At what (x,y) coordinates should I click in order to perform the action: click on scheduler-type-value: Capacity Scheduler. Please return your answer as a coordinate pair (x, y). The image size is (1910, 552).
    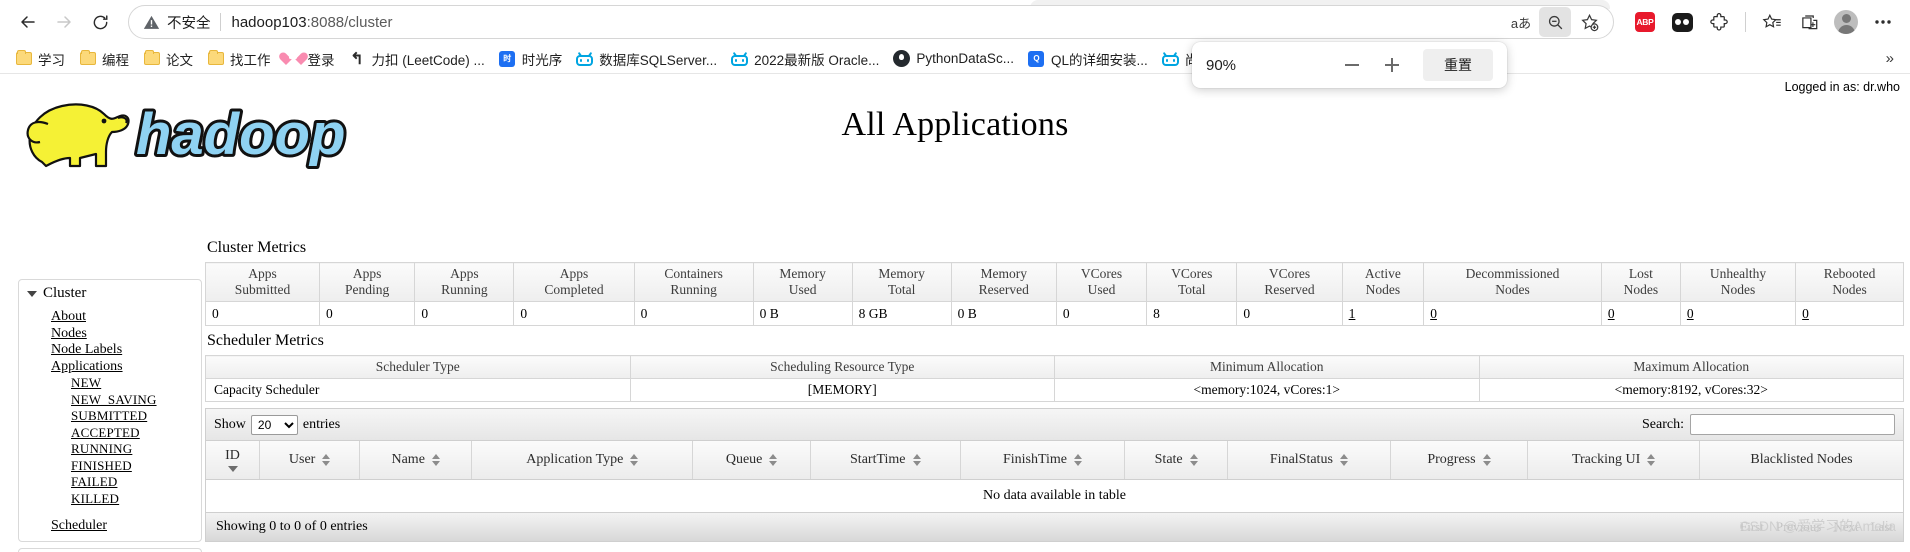
    Looking at the image, I should click on (418, 390).